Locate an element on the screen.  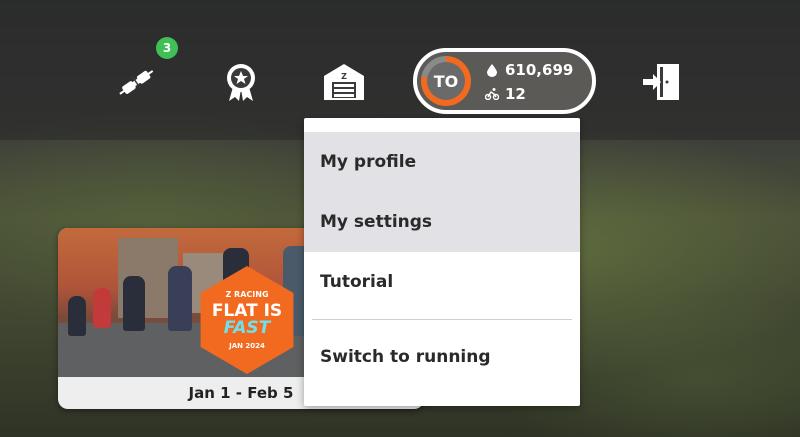
event-subtitle: JAN 2024 is located at coordinates (247, 346).